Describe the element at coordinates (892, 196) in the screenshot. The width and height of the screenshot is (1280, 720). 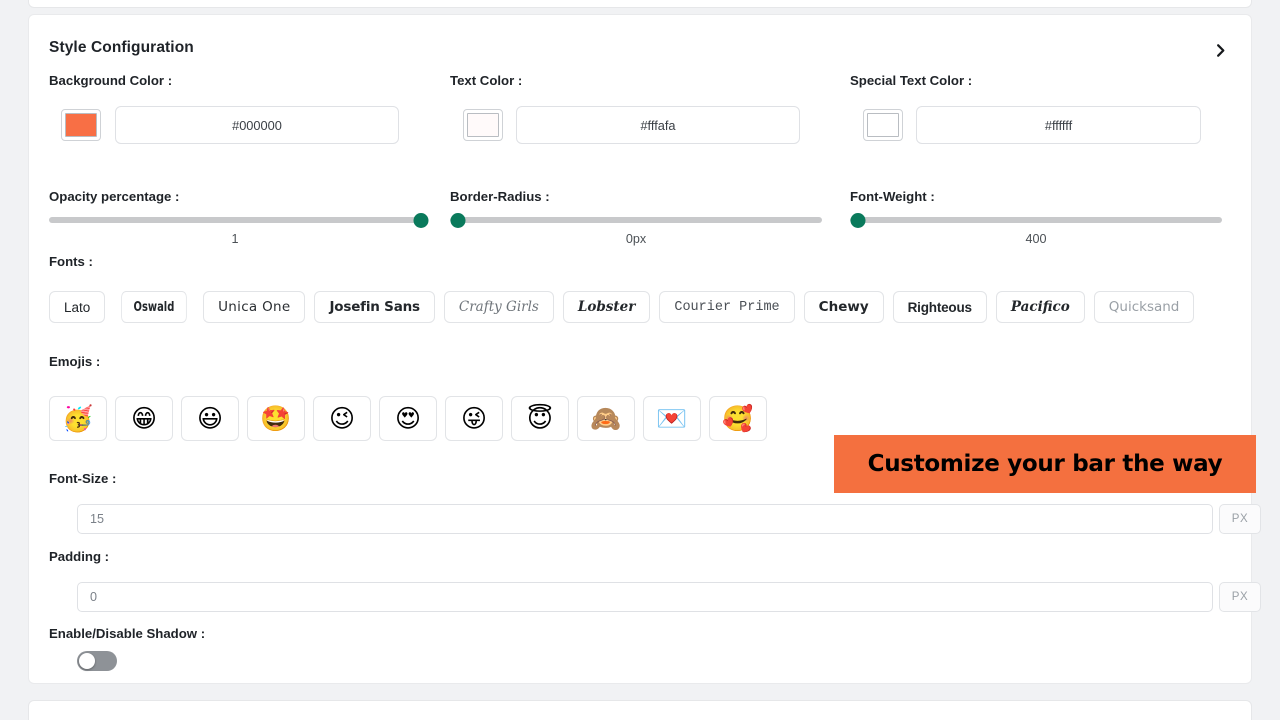
I see `font-weight-label: Font-Weight :` at that location.